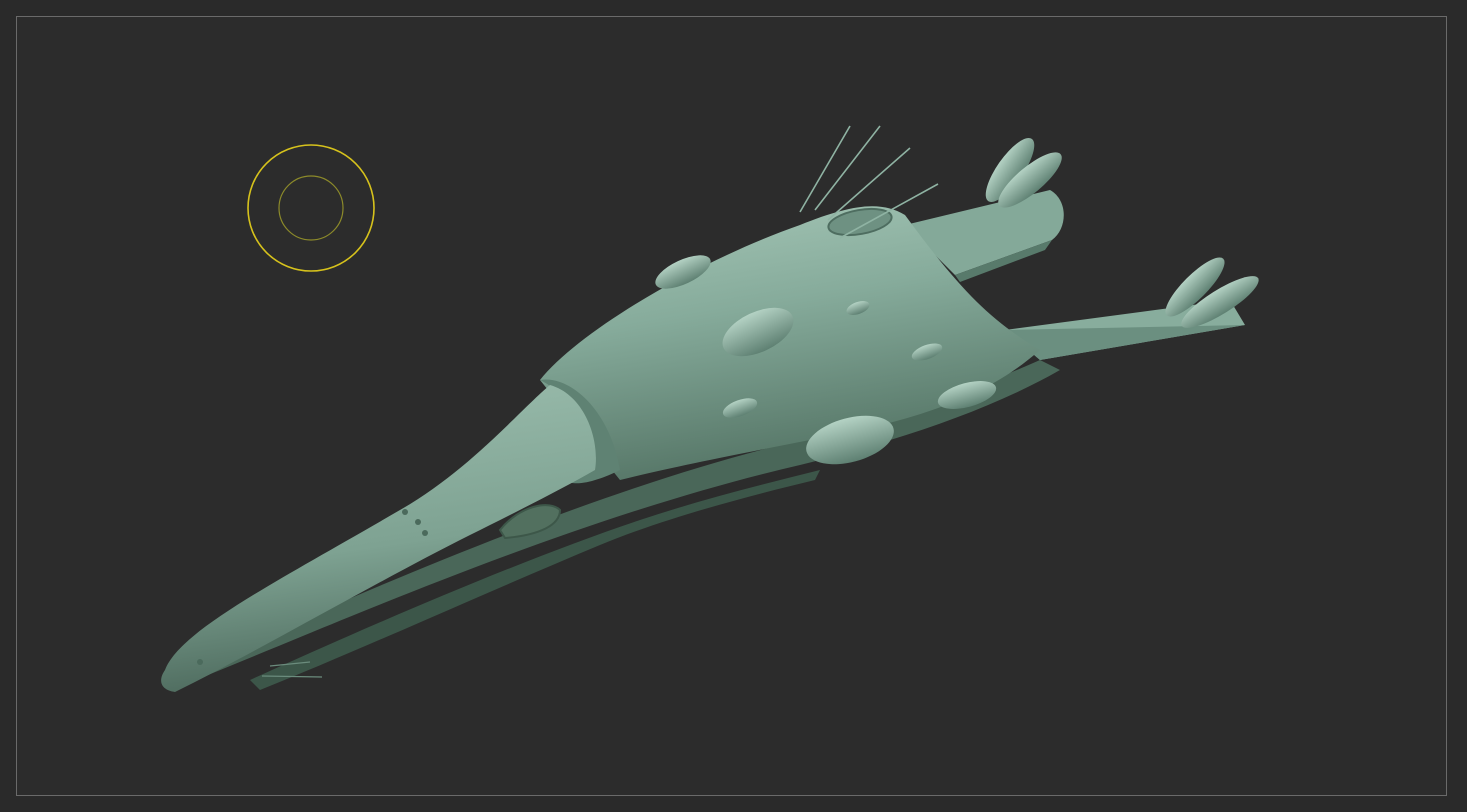 This screenshot has height=812, width=1467. What do you see at coordinates (1132, 308) in the screenshot?
I see `rear-wing-right` at bounding box center [1132, 308].